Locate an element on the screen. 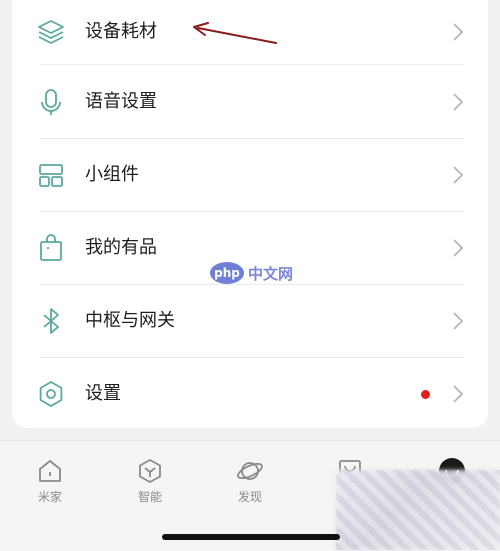  tab-mijia: 米家 is located at coordinates (50, 482).